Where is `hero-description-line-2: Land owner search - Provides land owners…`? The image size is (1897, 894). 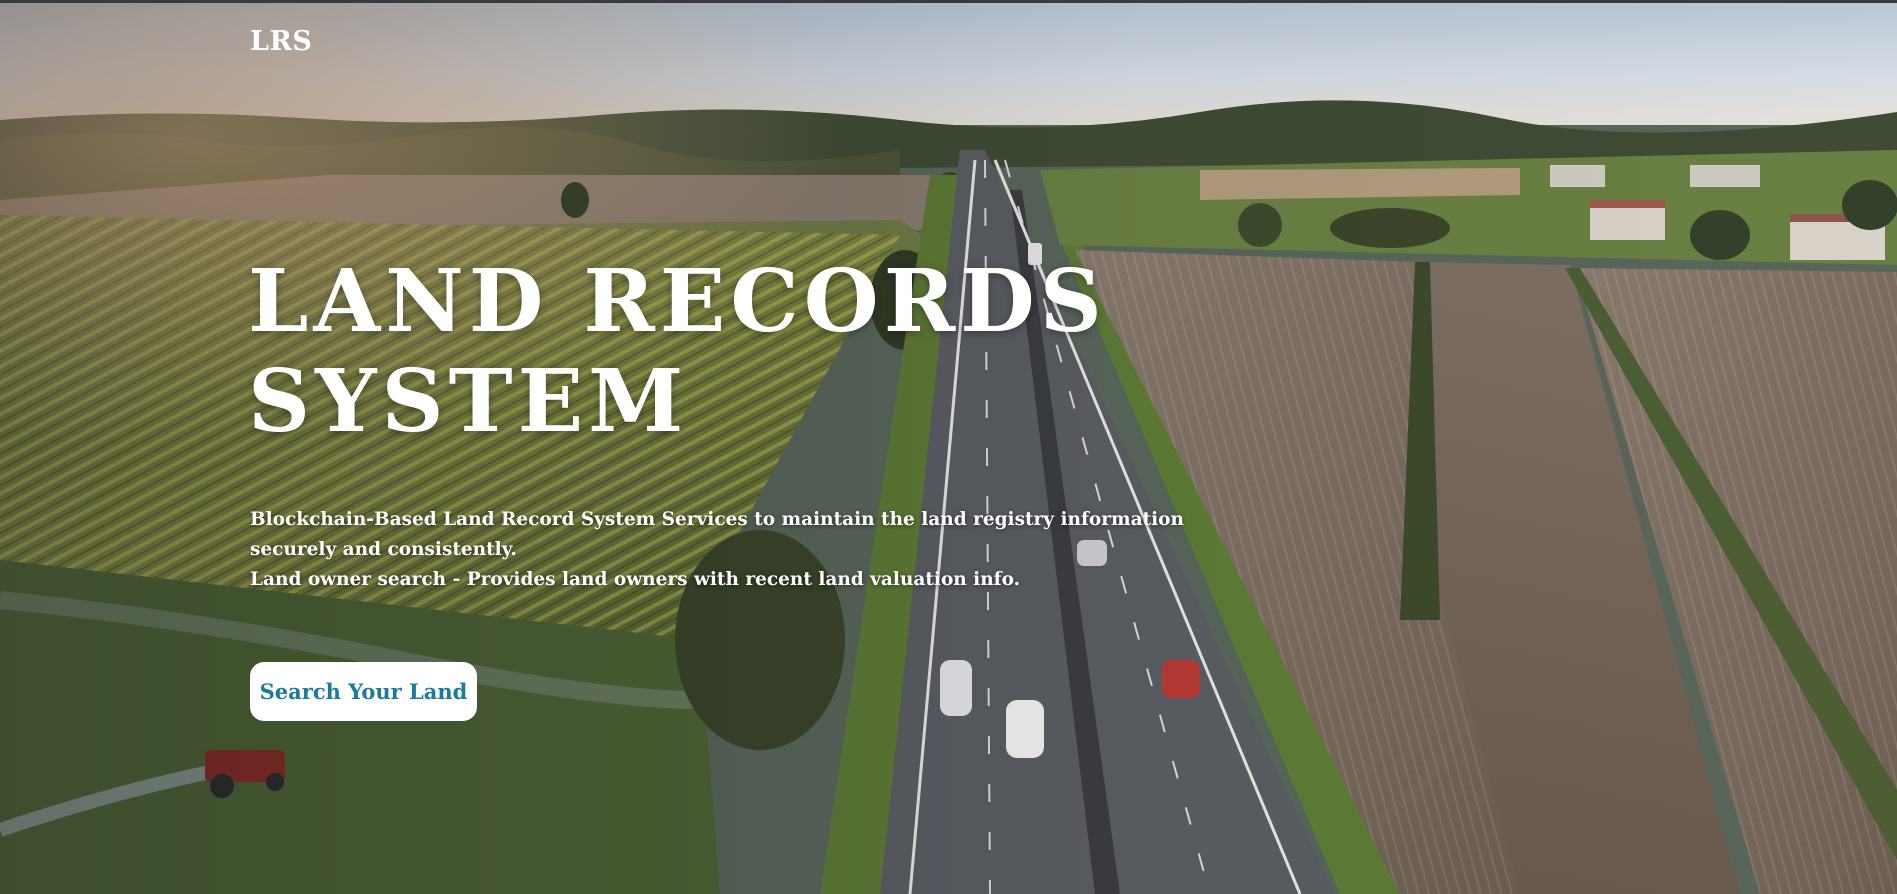
hero-description-line-2: Land owner search - Provides land owners… is located at coordinates (635, 579).